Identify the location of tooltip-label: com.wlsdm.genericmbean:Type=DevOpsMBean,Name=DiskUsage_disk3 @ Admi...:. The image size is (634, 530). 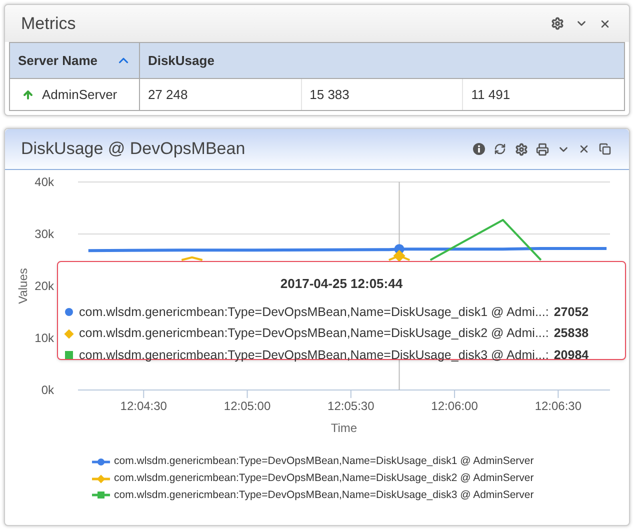
(314, 355).